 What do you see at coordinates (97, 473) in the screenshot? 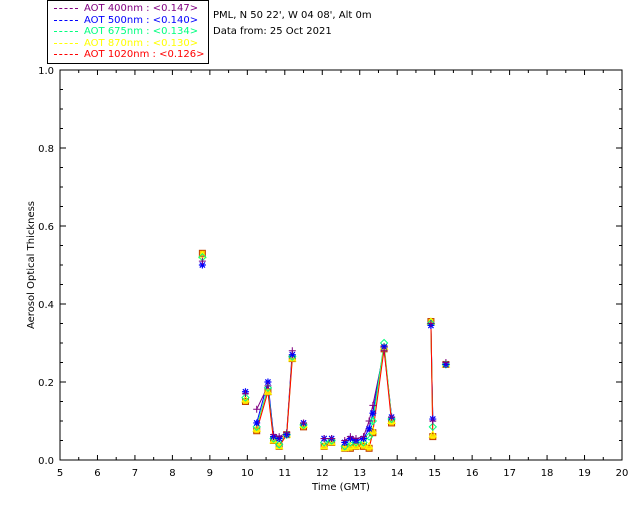
I see `x-tick-label: 6` at bounding box center [97, 473].